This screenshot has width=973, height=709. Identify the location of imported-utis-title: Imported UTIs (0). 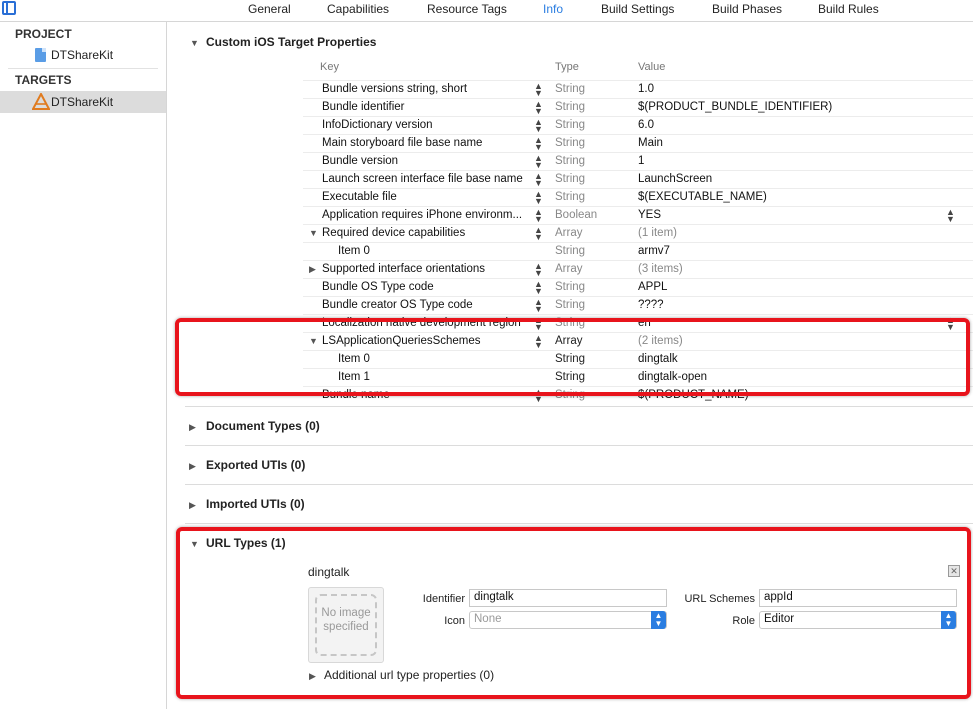
(255, 504).